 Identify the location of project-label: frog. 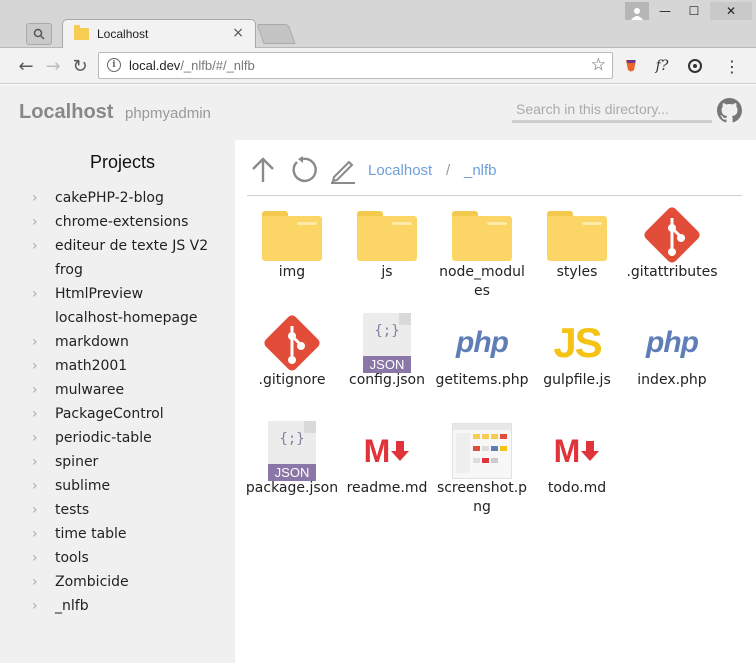
(69, 270).